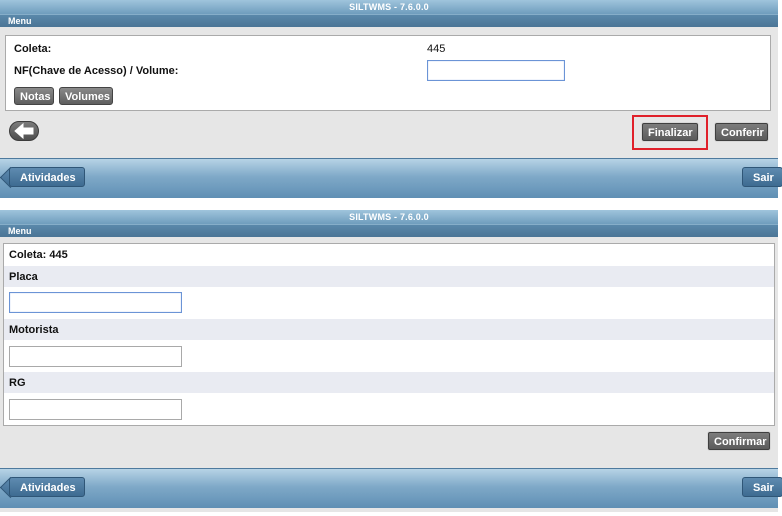 This screenshot has height=516, width=782. I want to click on motorista-input, so click(95, 356).